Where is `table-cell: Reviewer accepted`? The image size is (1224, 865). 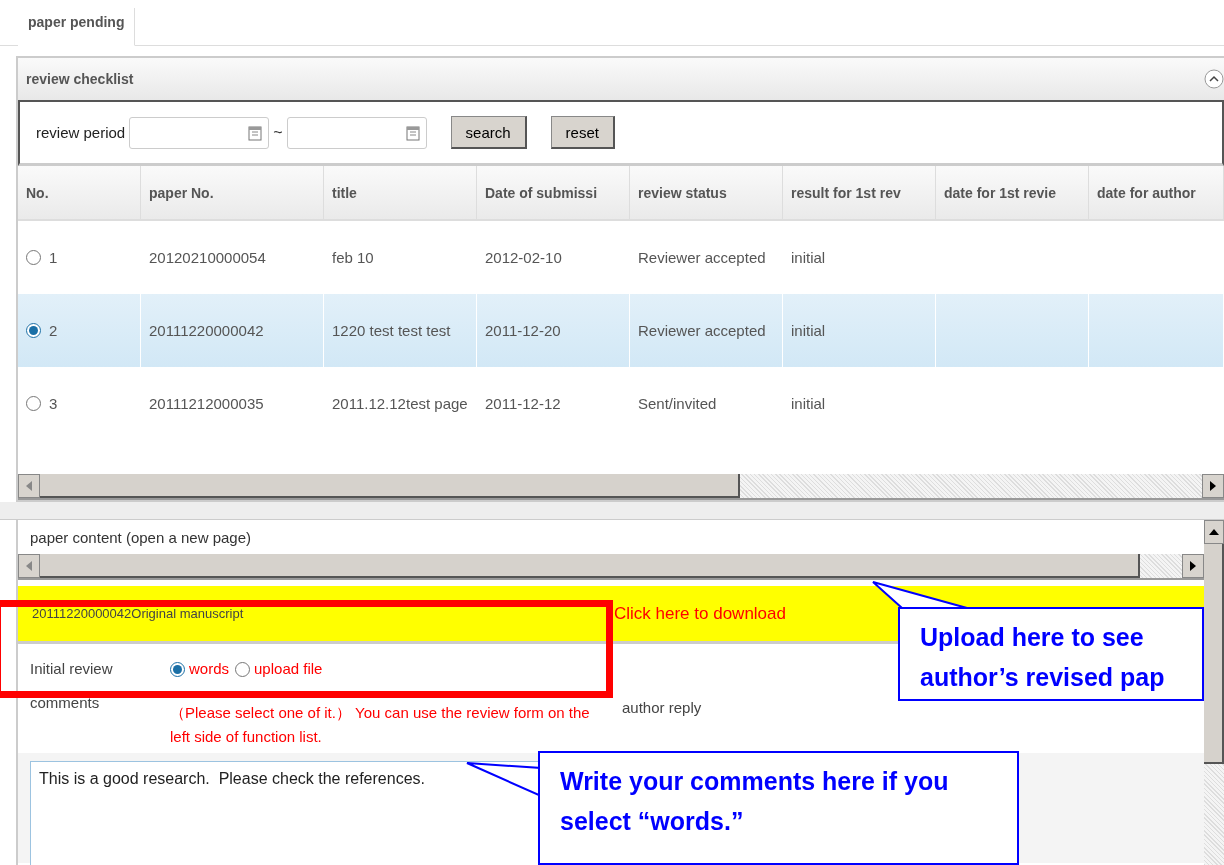 table-cell: Reviewer accepted is located at coordinates (706, 330).